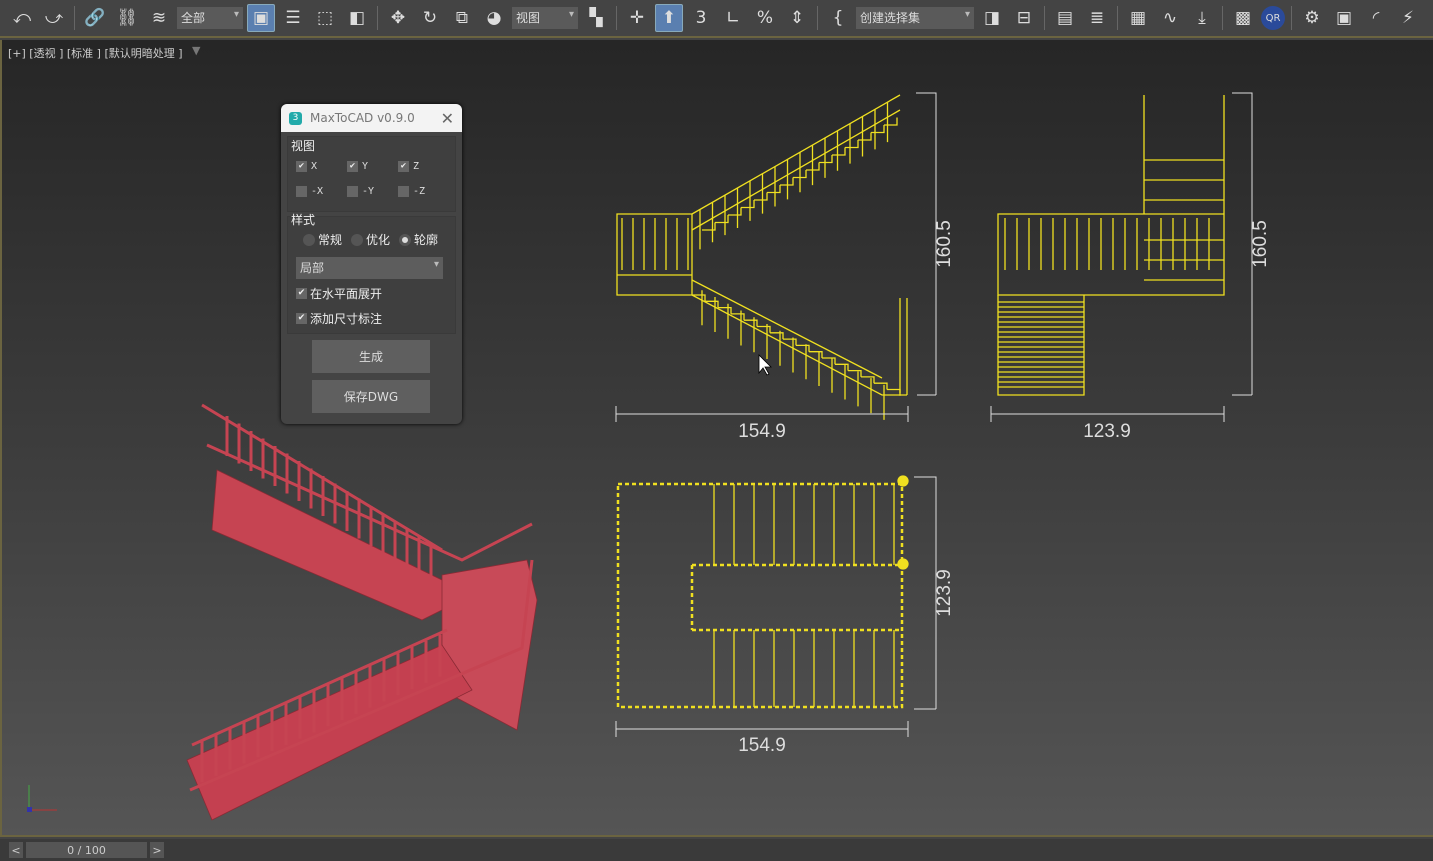  What do you see at coordinates (261, 18) in the screenshot?
I see `select-object-icon: ▣` at bounding box center [261, 18].